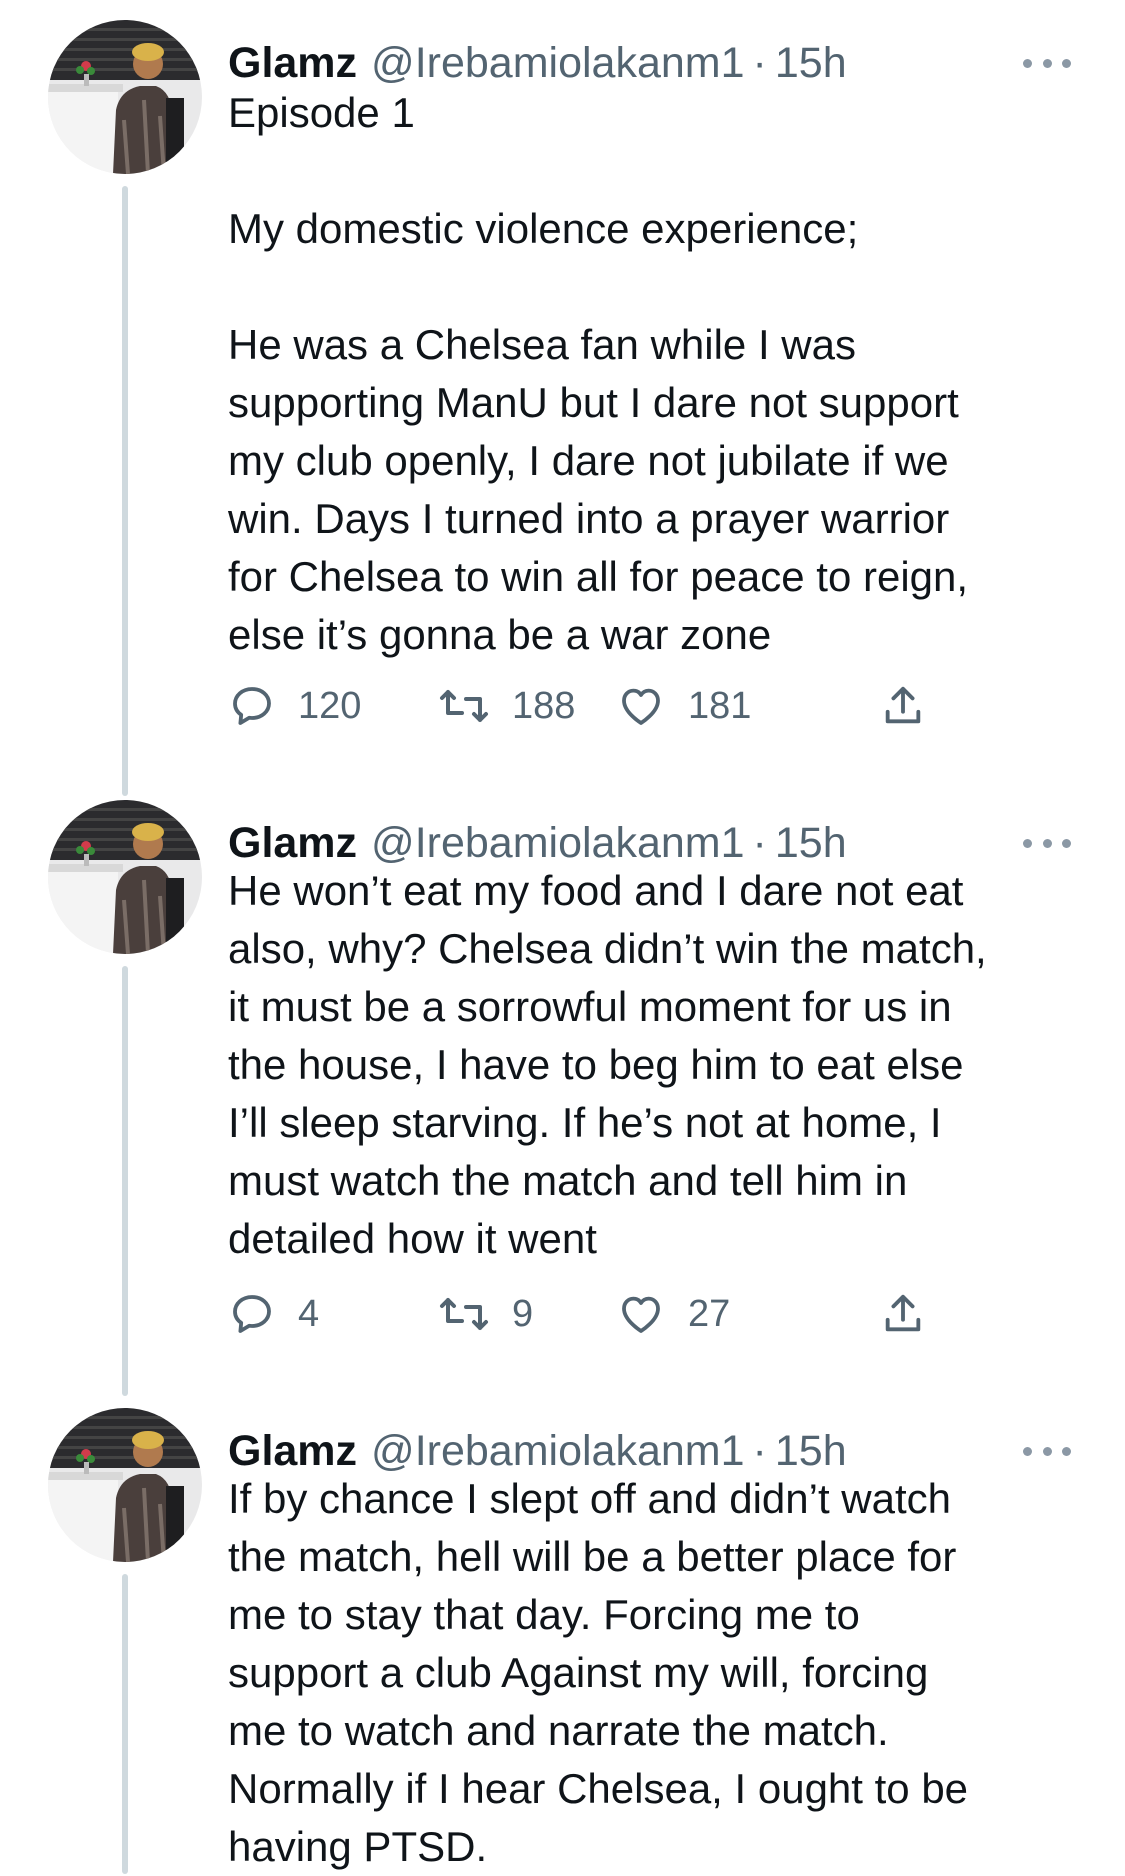 The height and width of the screenshot is (1876, 1125). Describe the element at coordinates (523, 1313) in the screenshot. I see `retweet-count: 9` at that location.